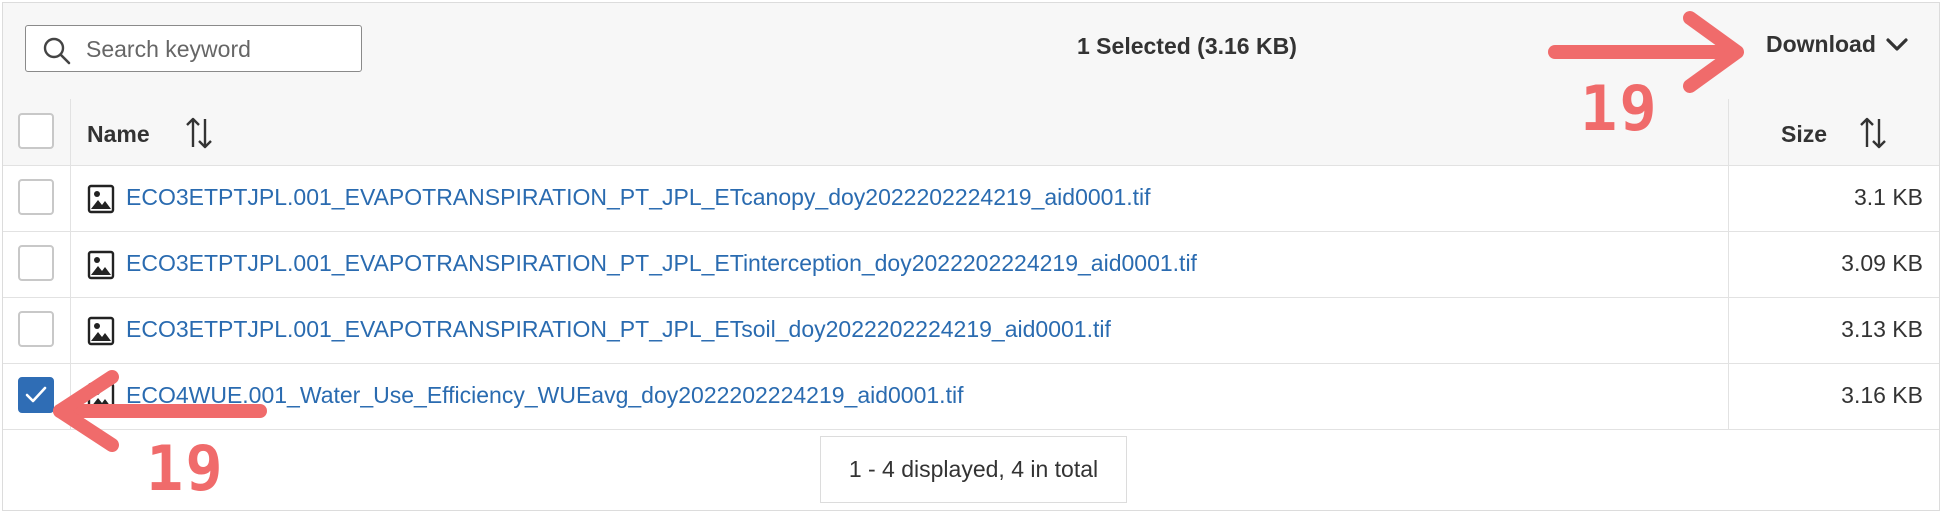 This screenshot has width=1944, height=515. What do you see at coordinates (1882, 395) in the screenshot?
I see `file-size: 3.16 KB` at bounding box center [1882, 395].